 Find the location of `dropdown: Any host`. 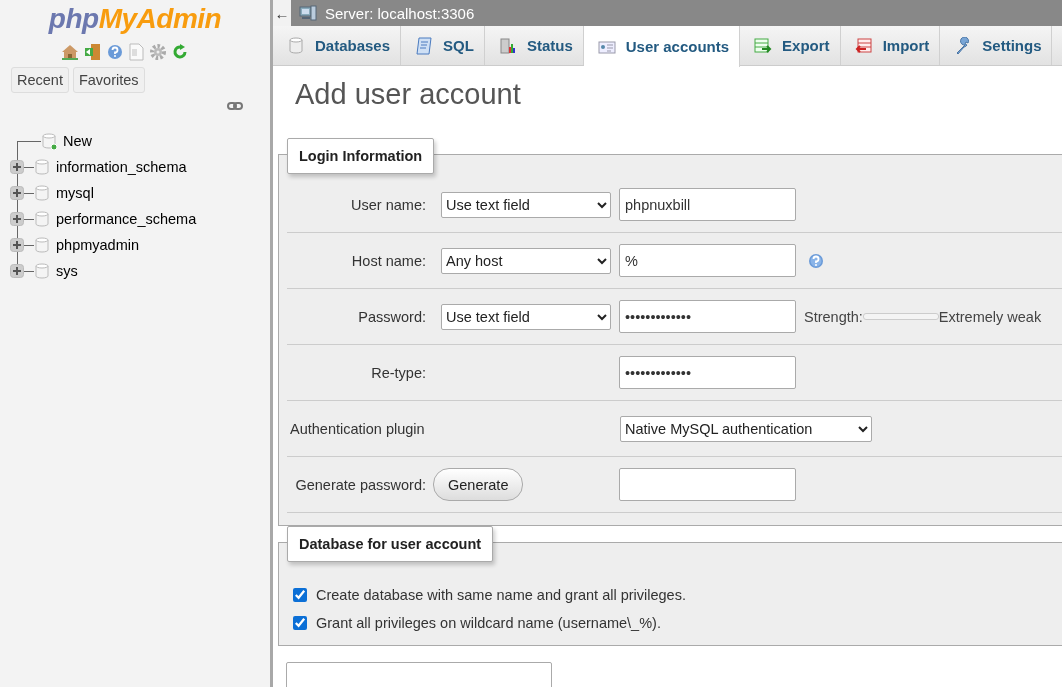

dropdown: Any host is located at coordinates (526, 260).